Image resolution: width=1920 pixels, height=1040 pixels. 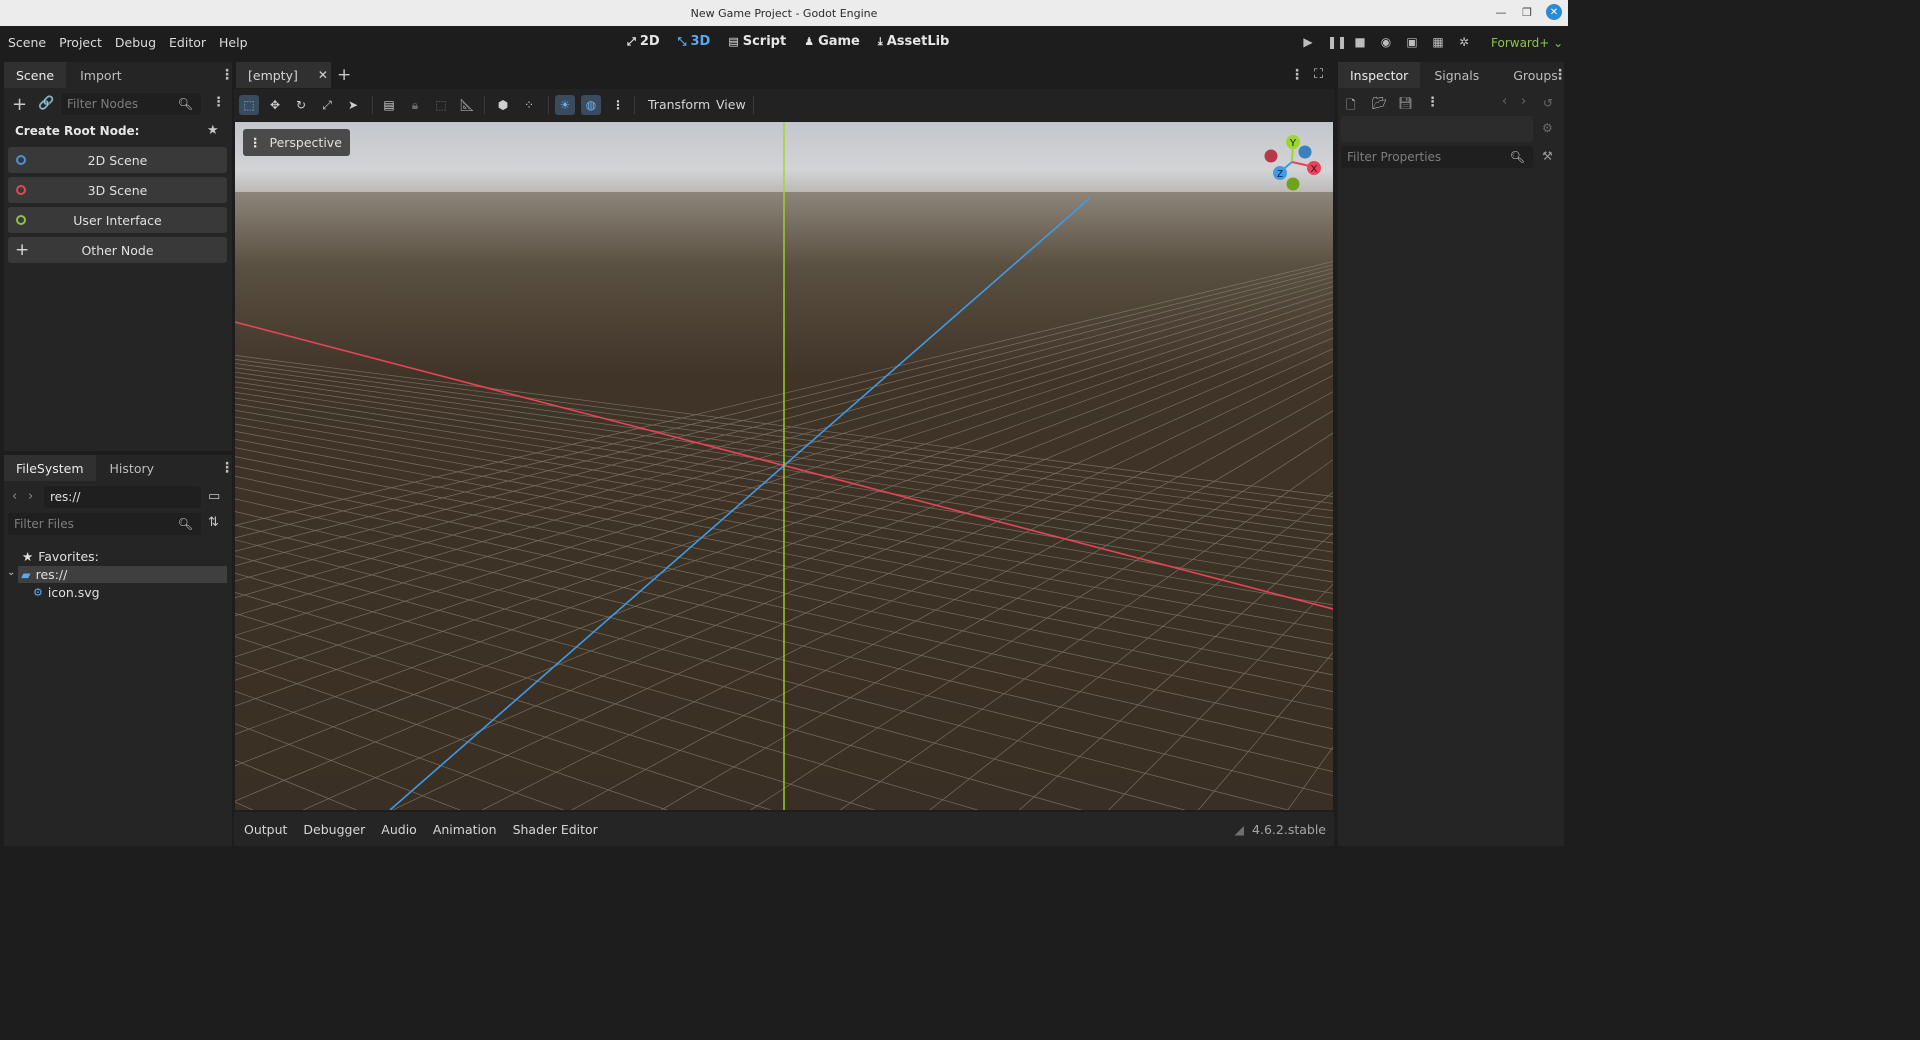 What do you see at coordinates (1280, 829) in the screenshot?
I see `version-label: ◢ 4.6.2.stable` at bounding box center [1280, 829].